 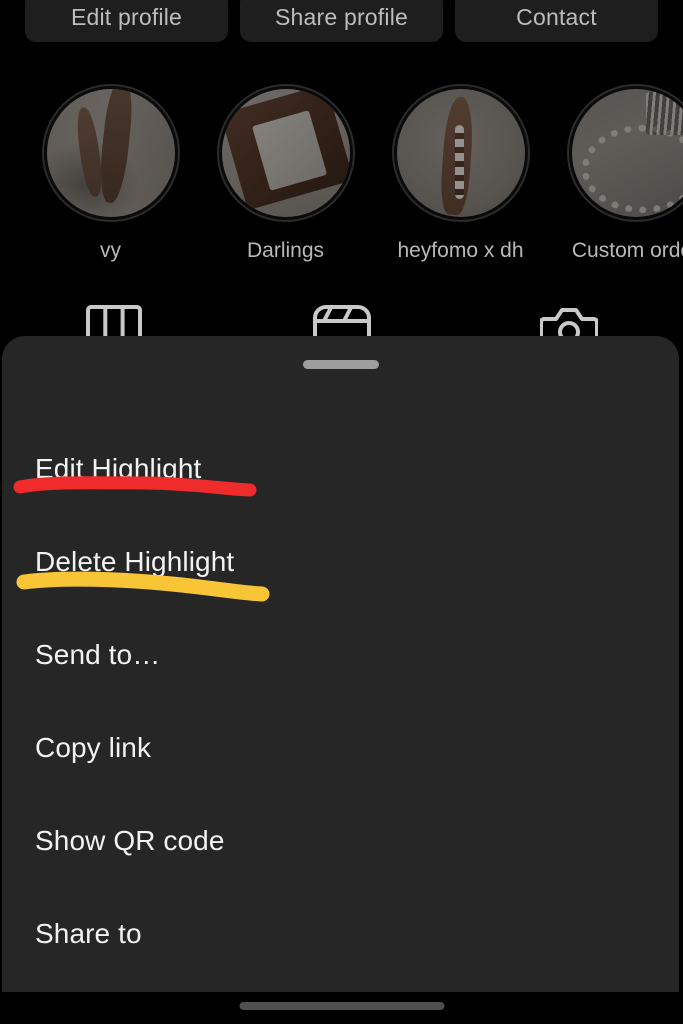 I want to click on highlight-item-custom-order: Custom order, so click(x=615, y=173).